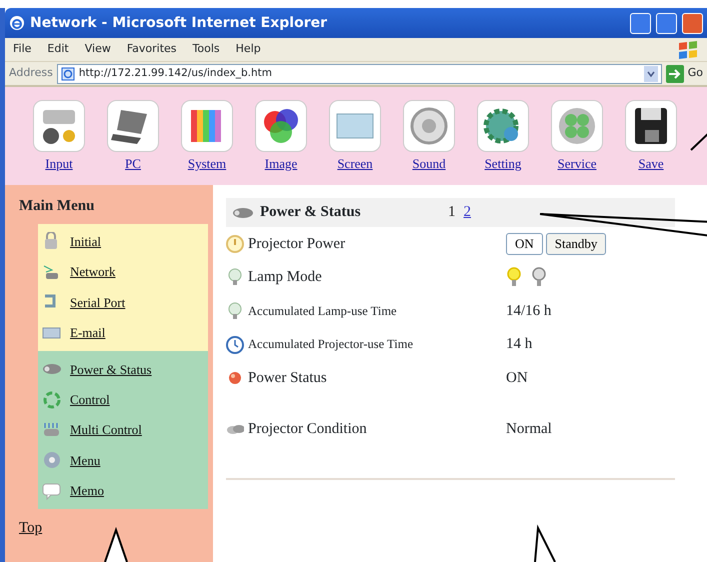 This screenshot has height=562, width=707. I want to click on close-button, so click(692, 23).